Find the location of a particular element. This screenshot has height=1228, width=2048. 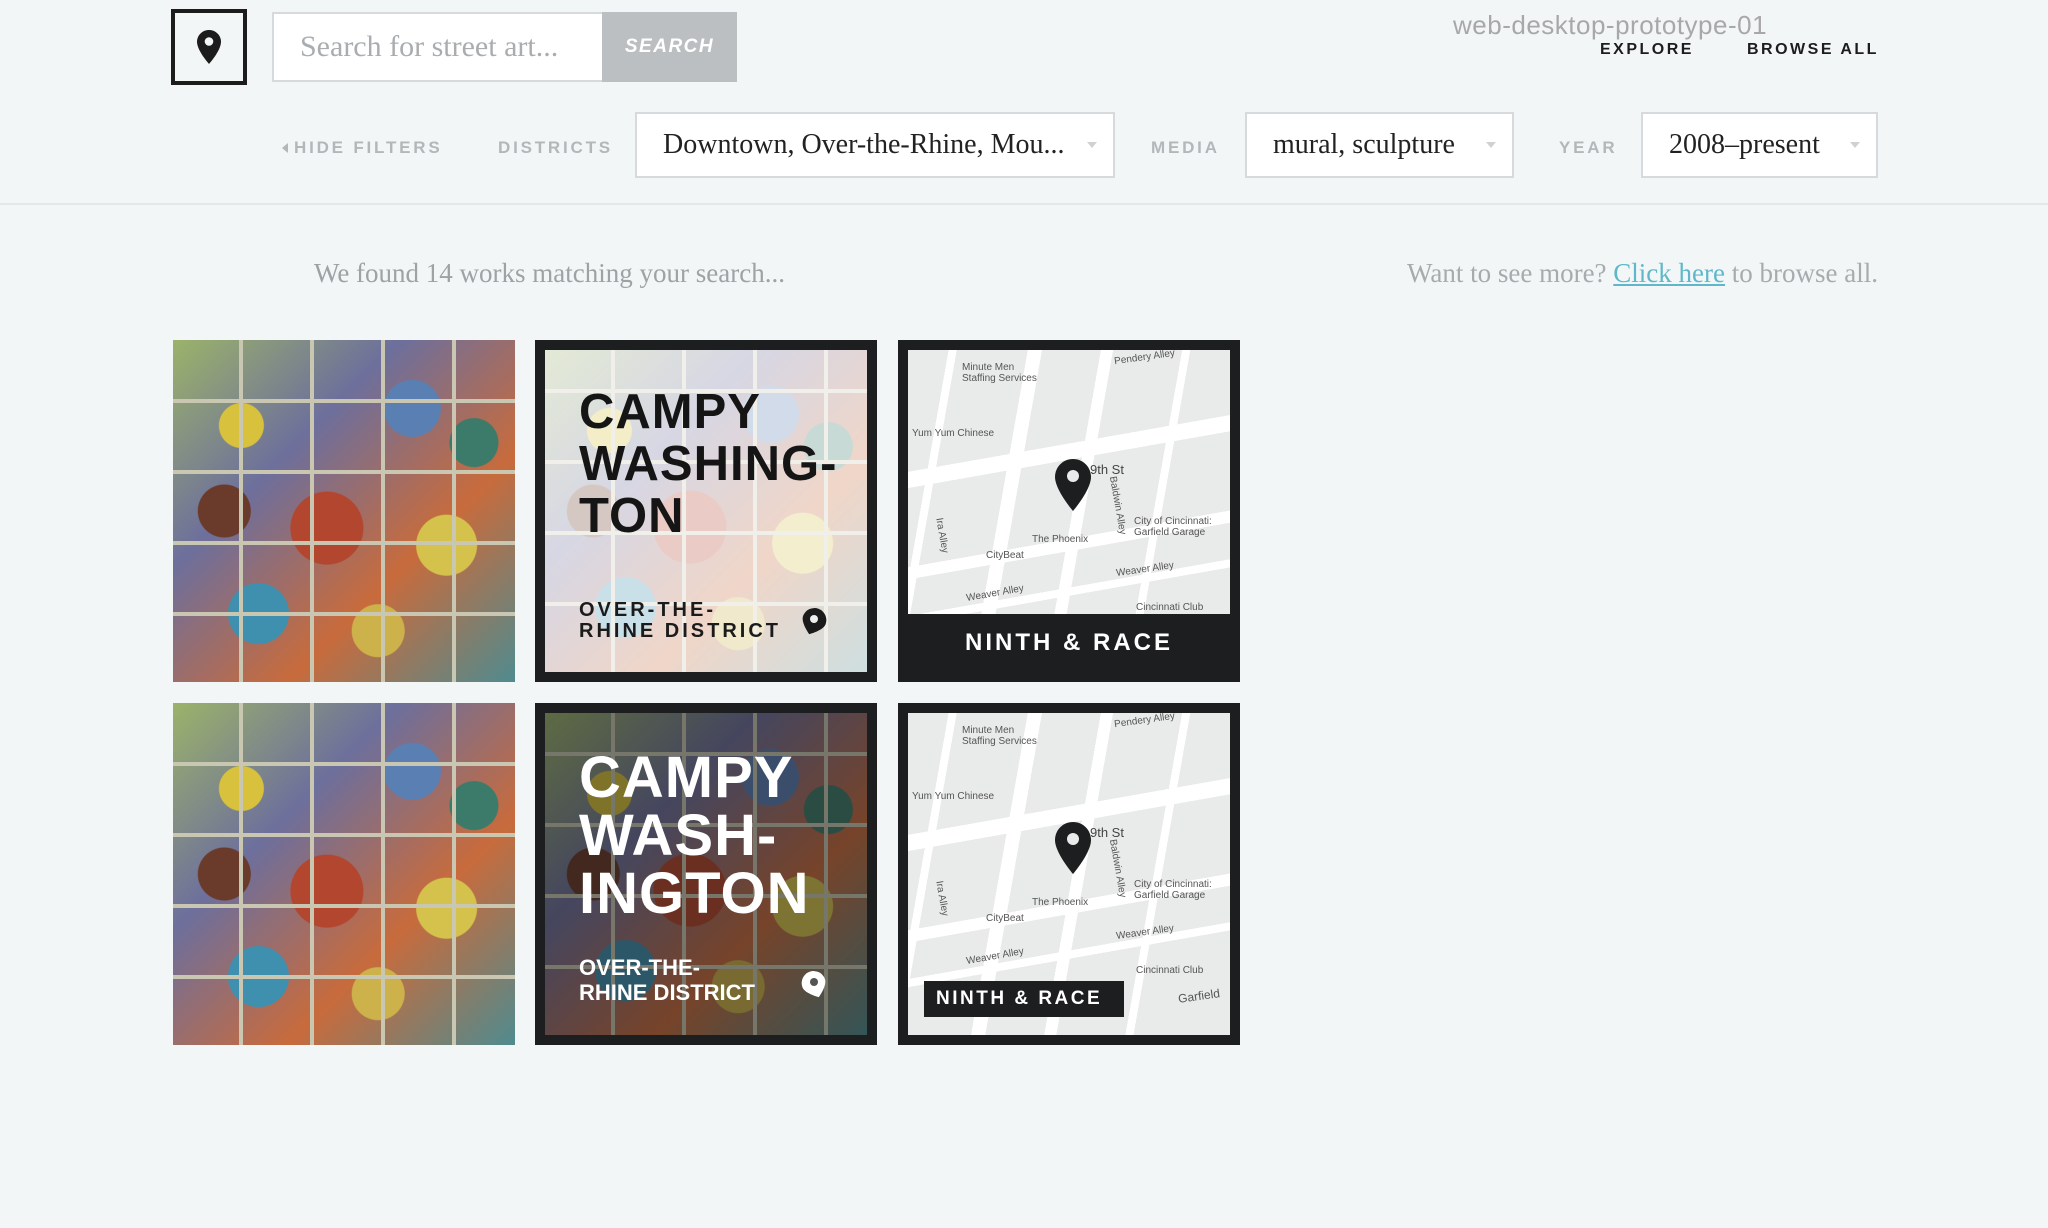

caret-left-icon is located at coordinates (285, 148).